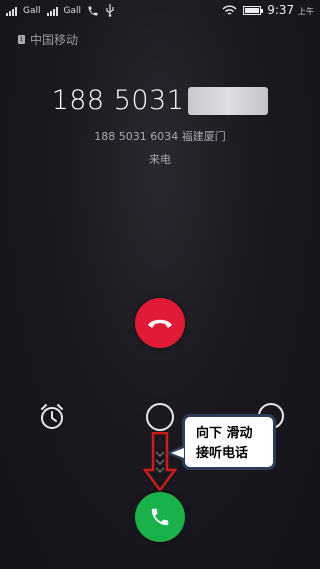  I want to click on answer-call-button, so click(160, 517).